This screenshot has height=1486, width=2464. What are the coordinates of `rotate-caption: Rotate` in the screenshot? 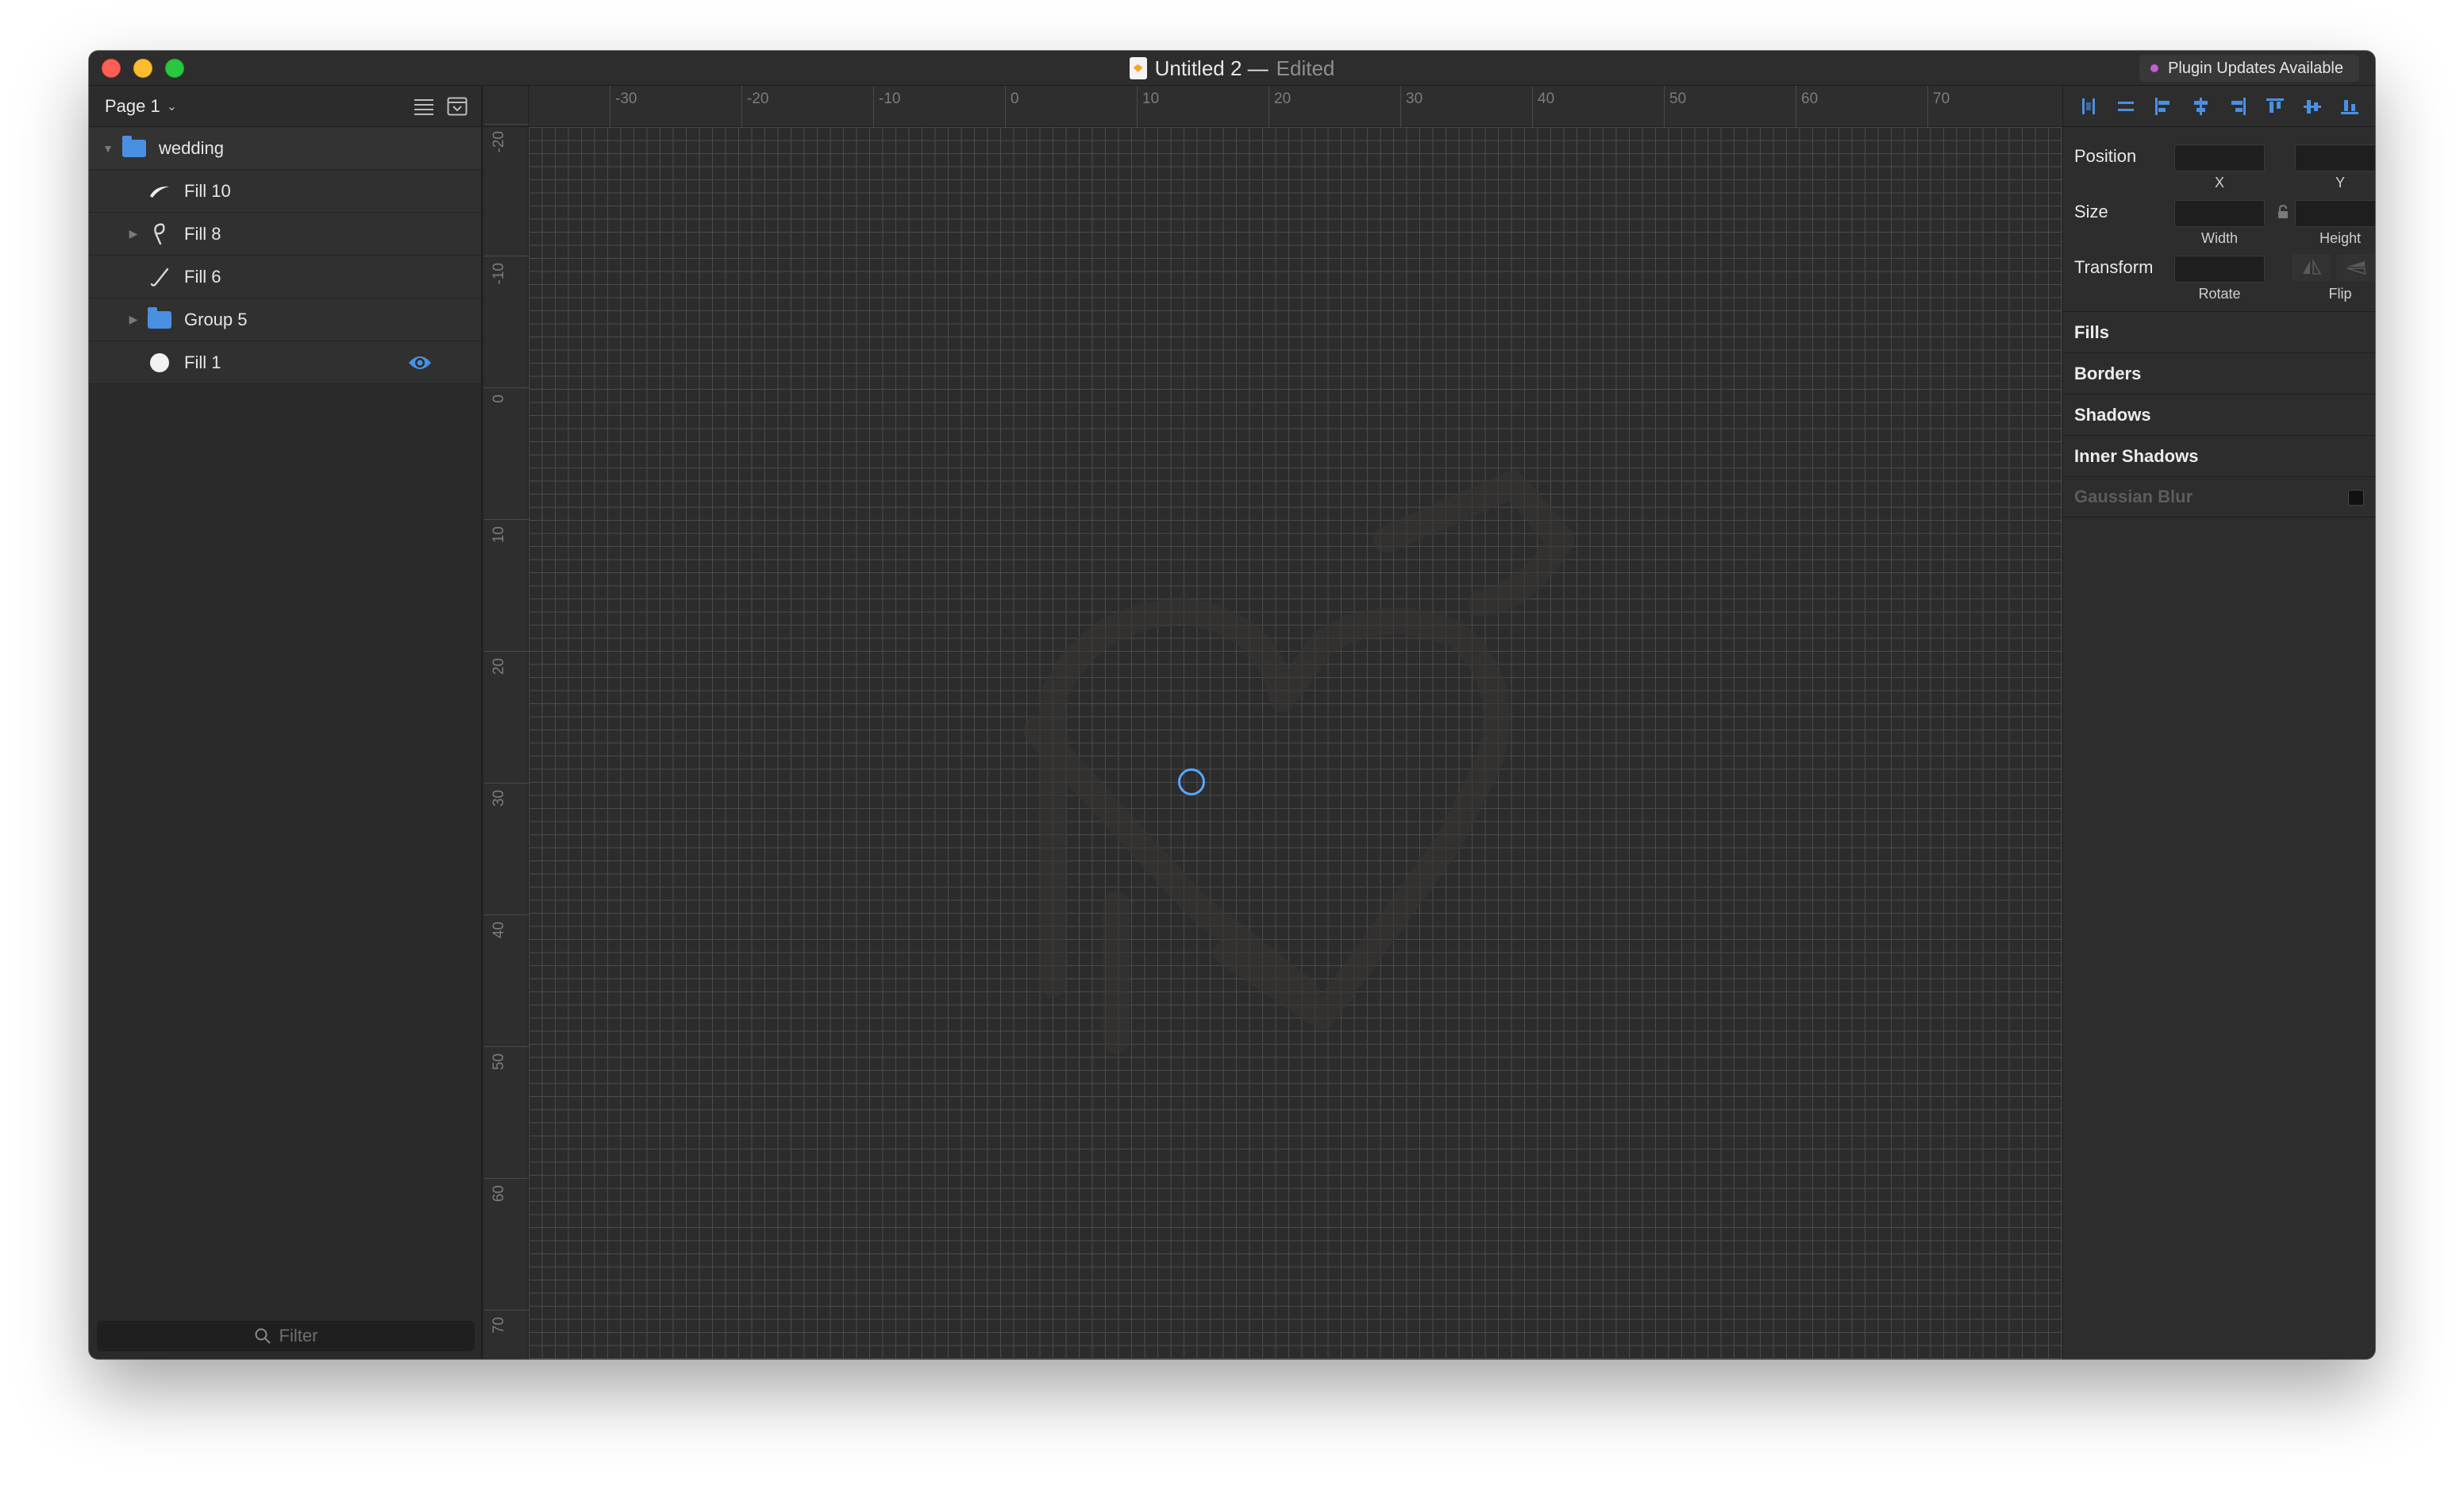 It's located at (2219, 294).